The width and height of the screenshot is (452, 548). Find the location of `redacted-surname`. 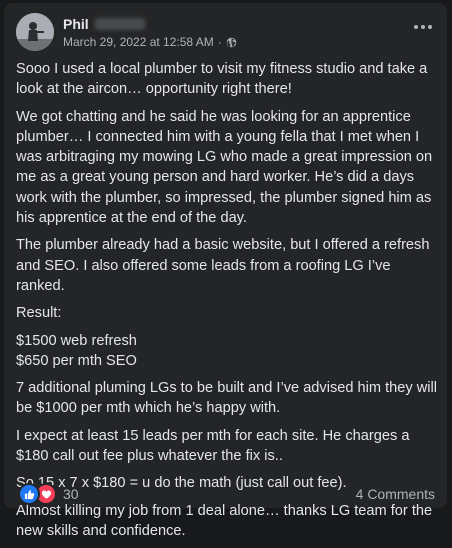

redacted-surname is located at coordinates (119, 24).